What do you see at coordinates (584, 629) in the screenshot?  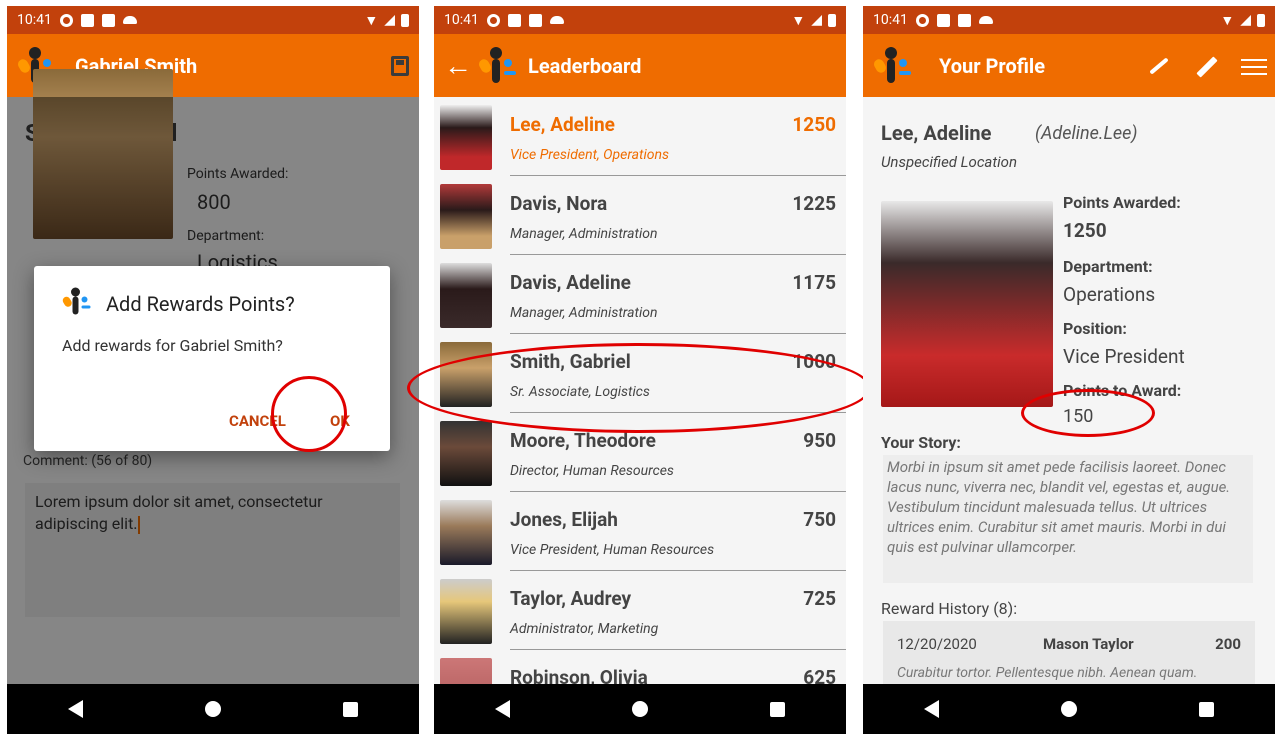 I see `employee-position: Administrator, Marketing` at bounding box center [584, 629].